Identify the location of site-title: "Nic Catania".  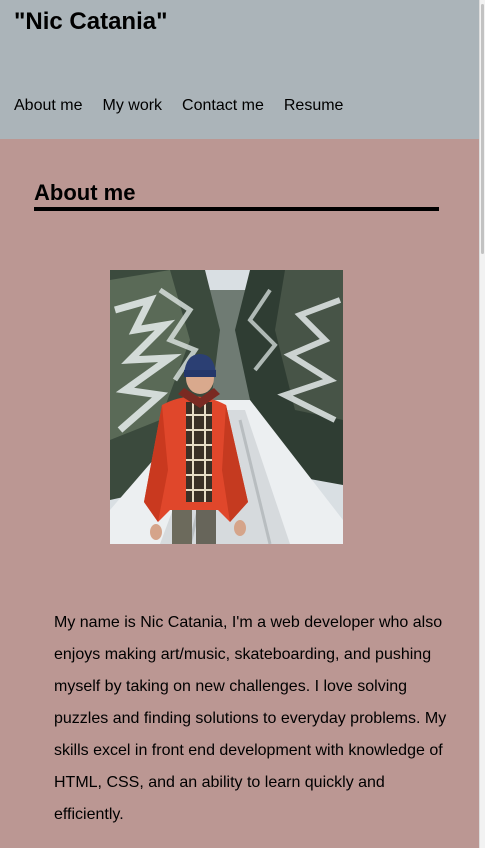
(91, 21).